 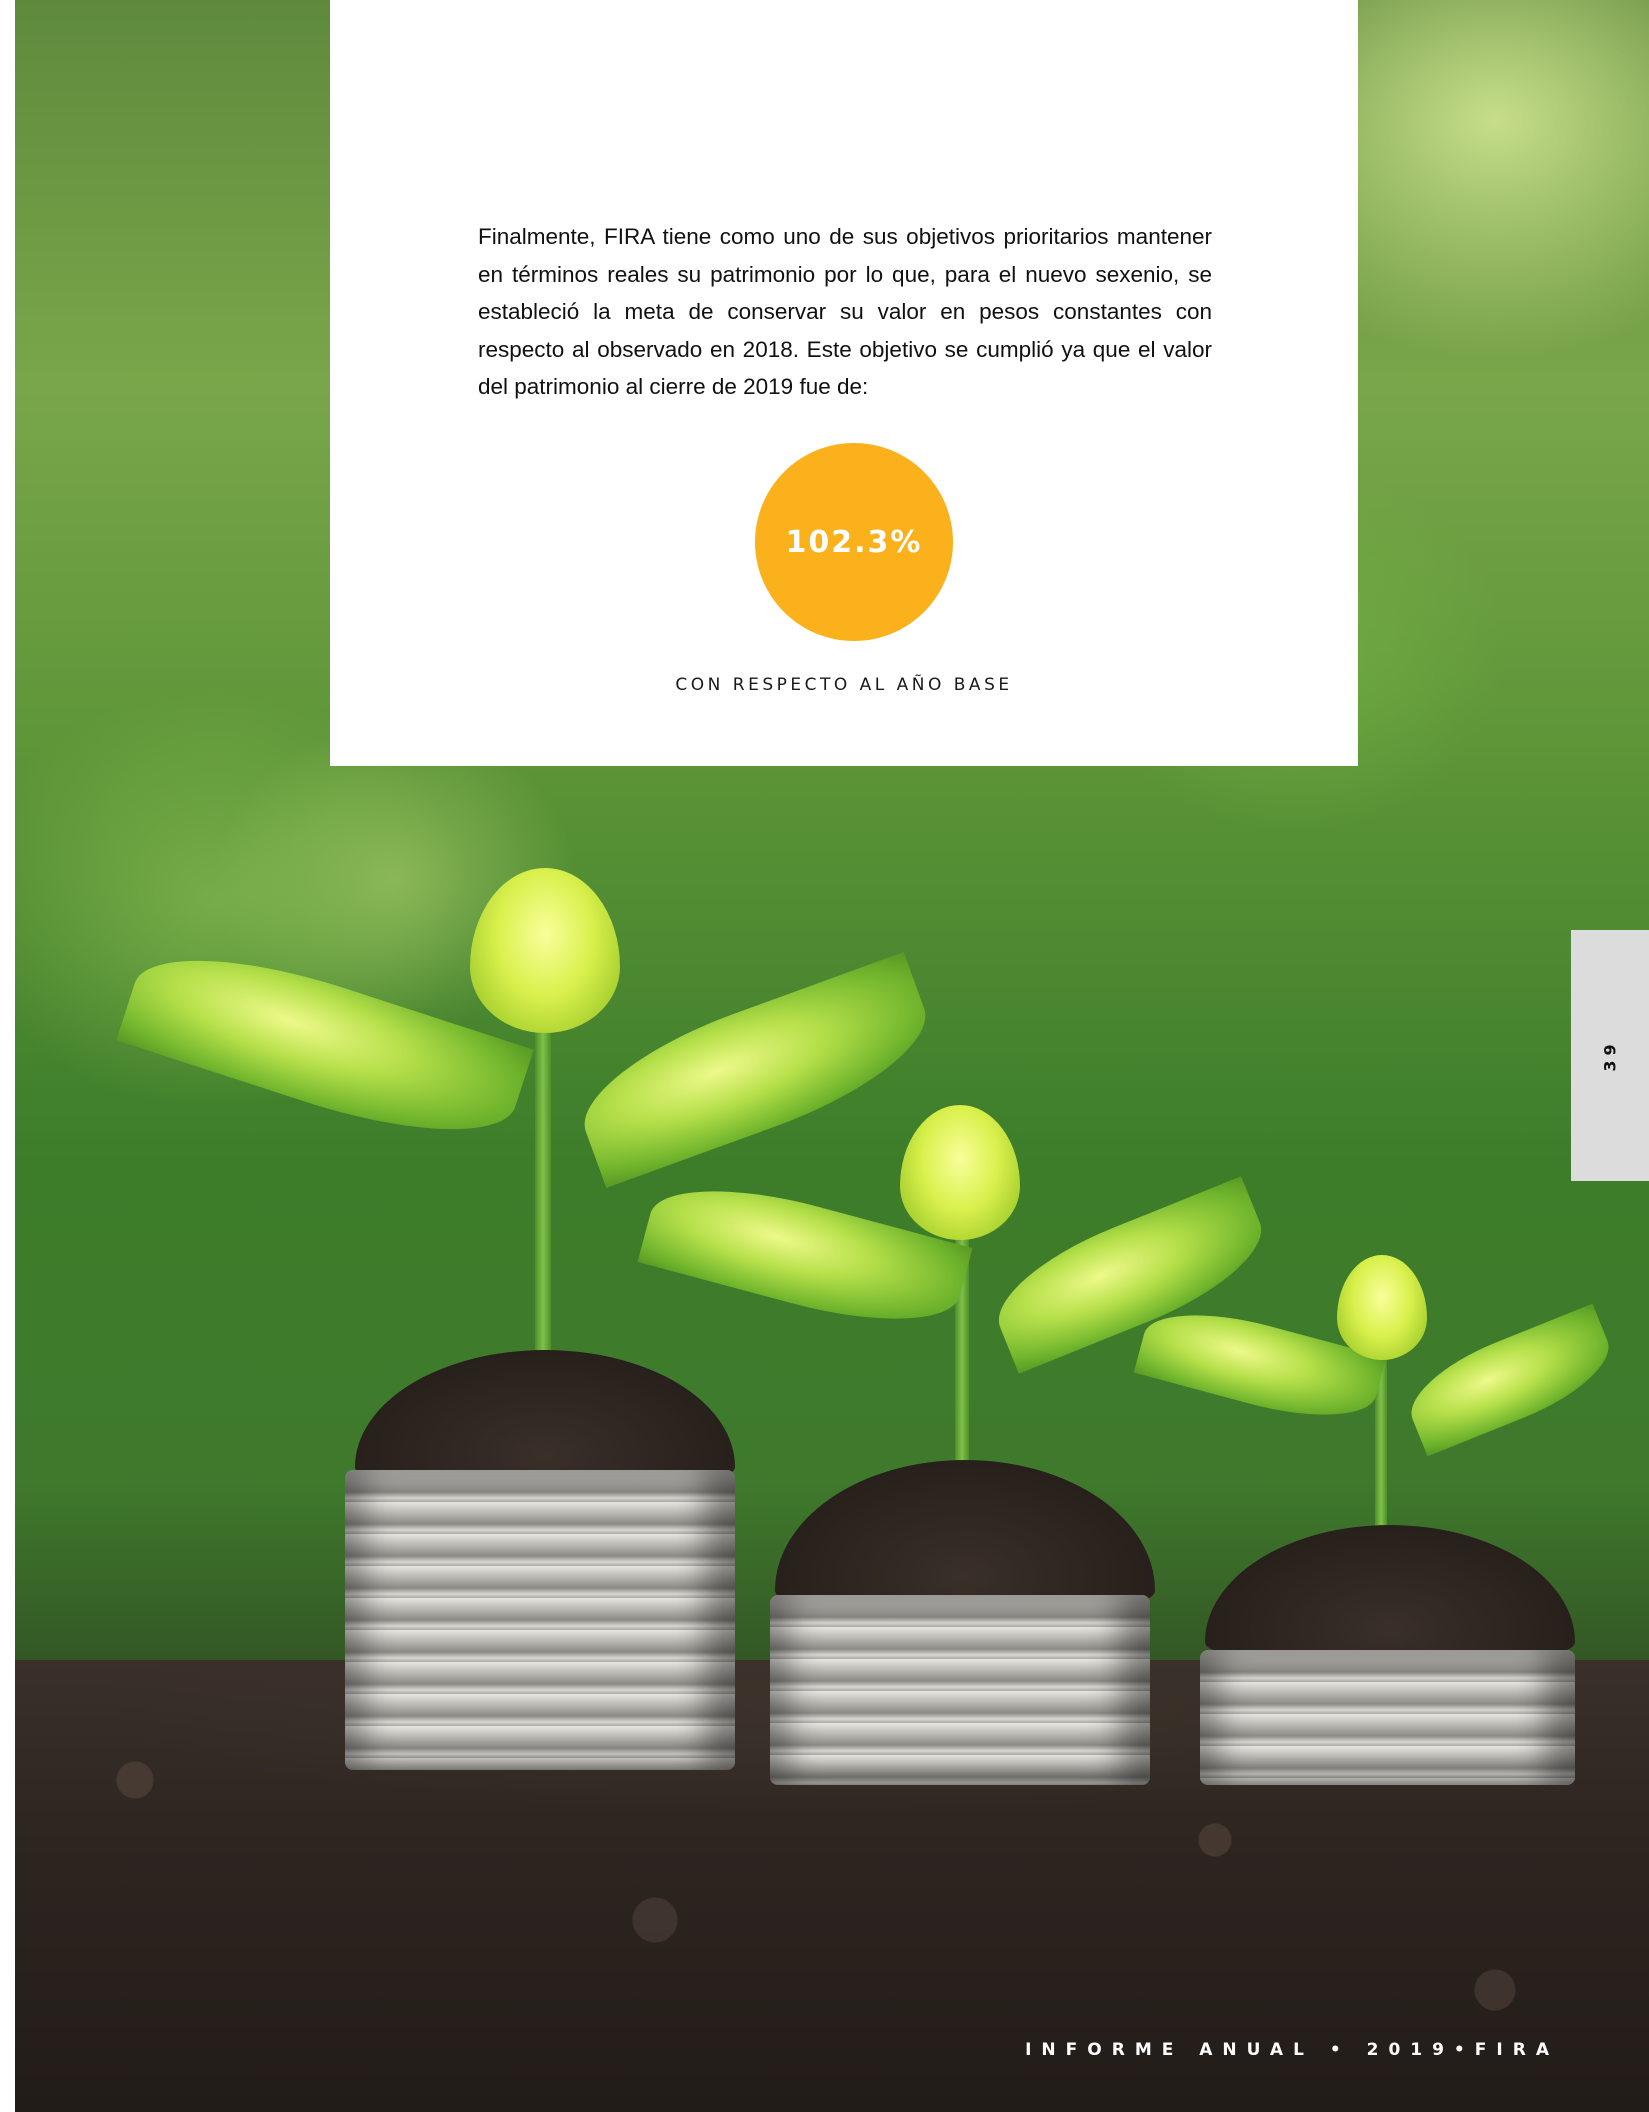 What do you see at coordinates (1292, 2050) in the screenshot?
I see `footer-text: INFORME ANUAL • 2019•FIRA` at bounding box center [1292, 2050].